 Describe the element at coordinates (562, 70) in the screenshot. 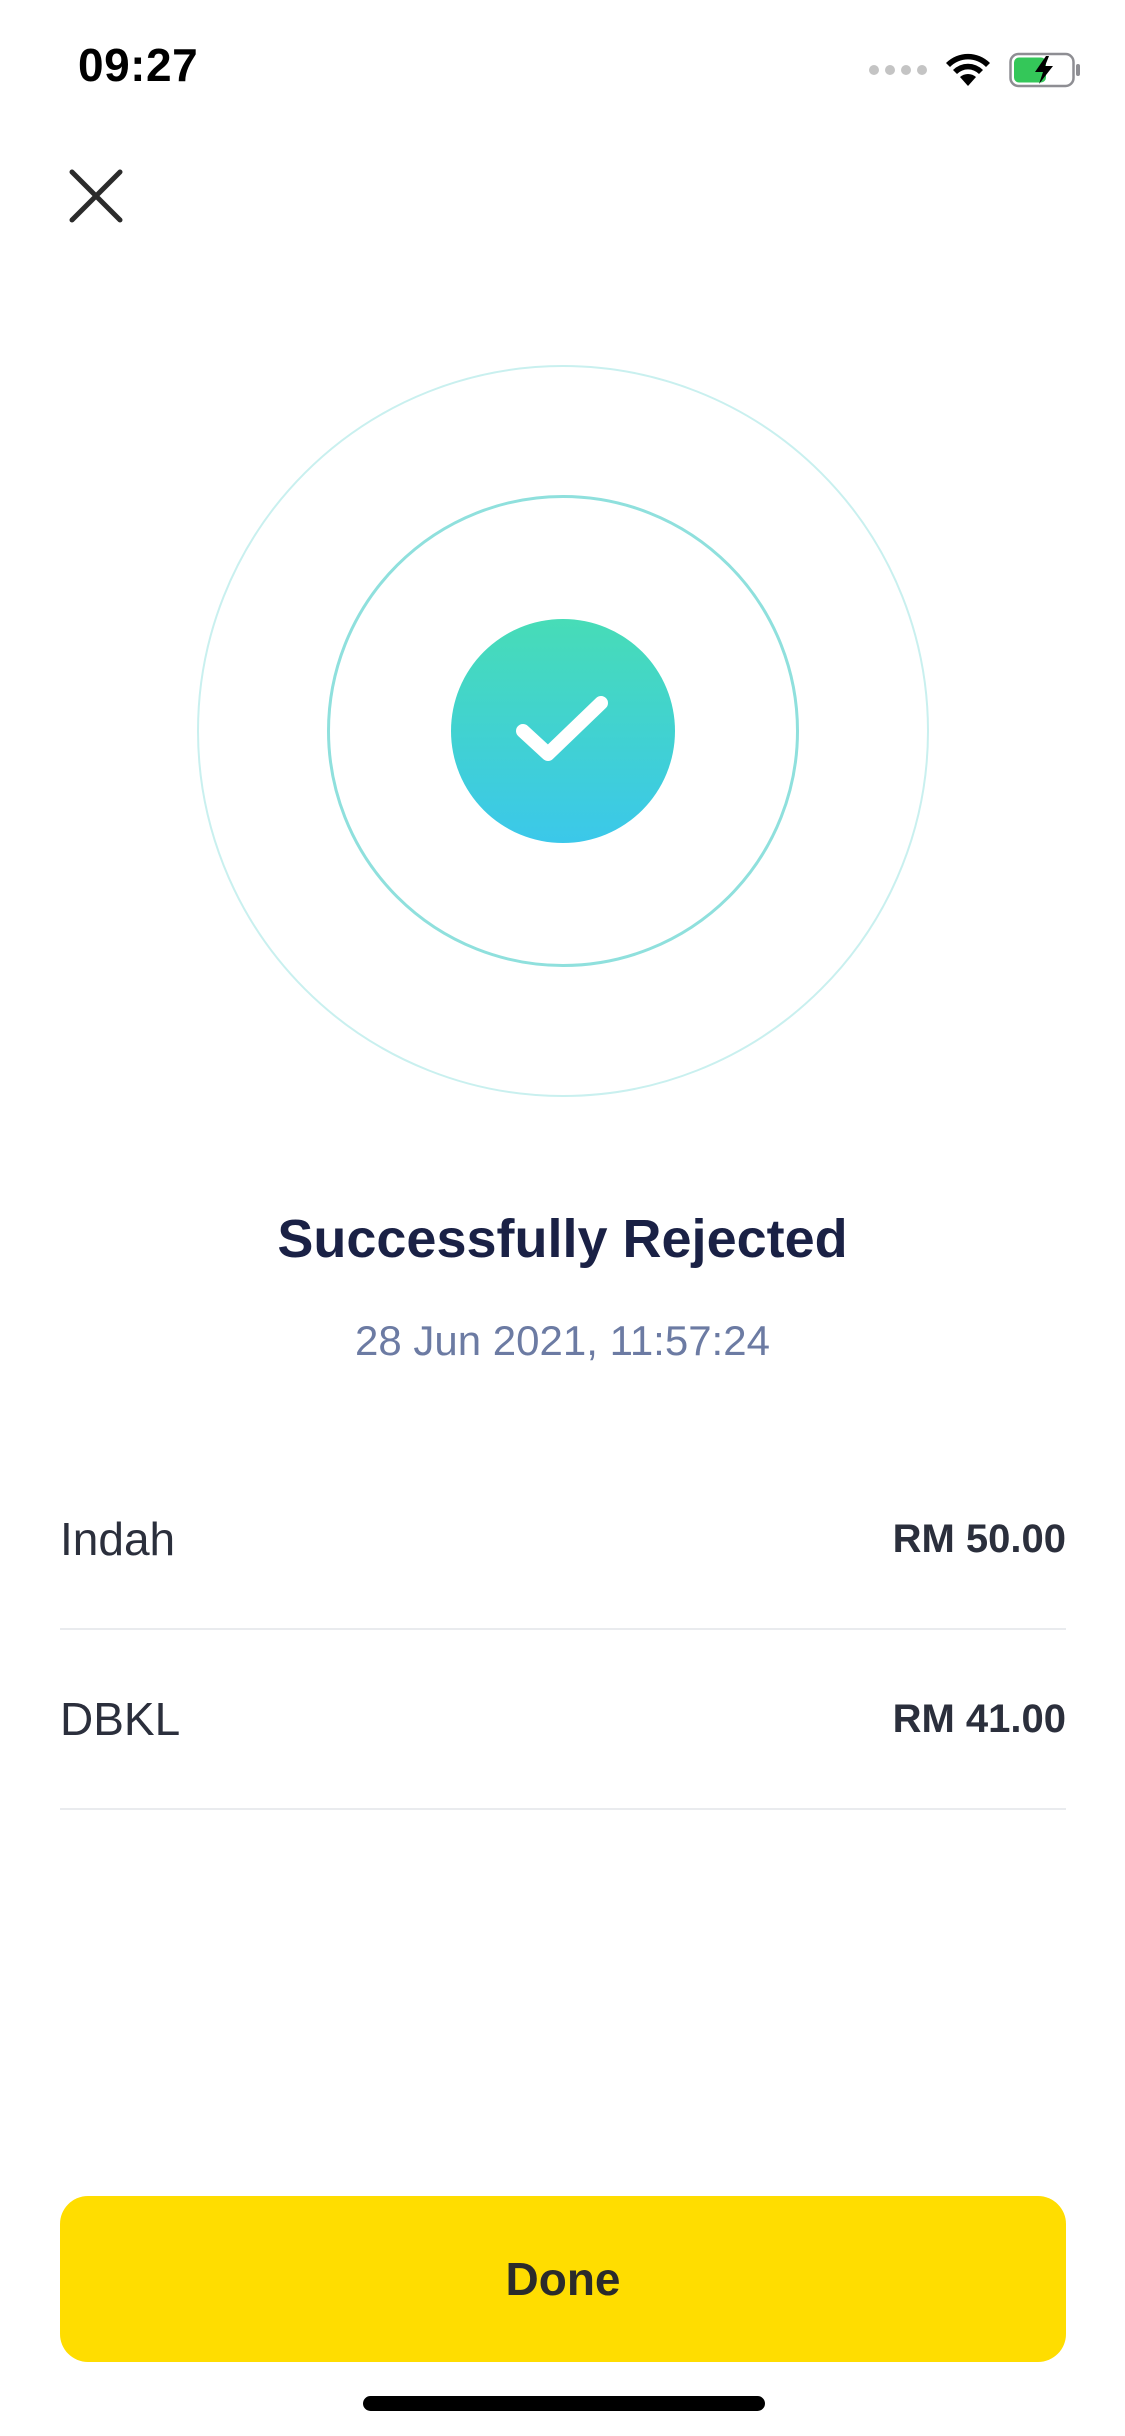

I see `status-bar: 09:27` at that location.